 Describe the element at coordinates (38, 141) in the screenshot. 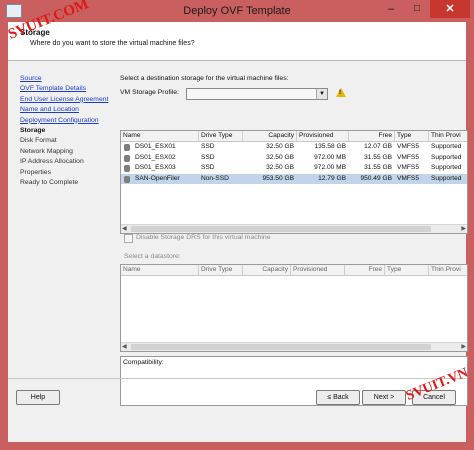

I see `nav-item-disk-format: Disk Format` at that location.